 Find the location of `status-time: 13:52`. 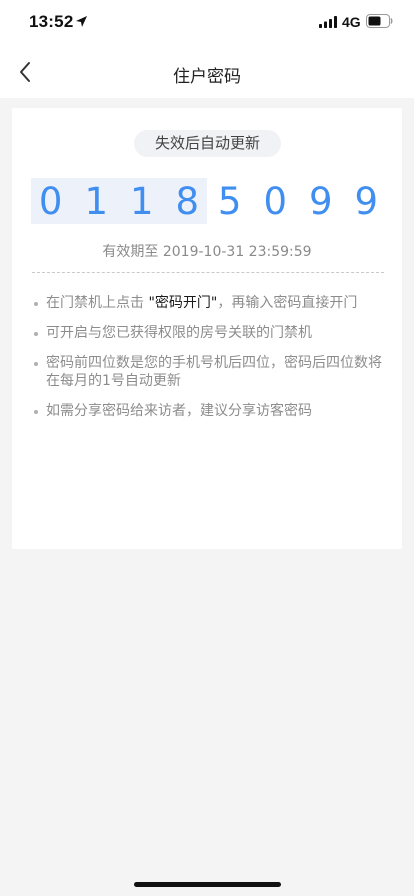

status-time: 13:52 is located at coordinates (51, 21).